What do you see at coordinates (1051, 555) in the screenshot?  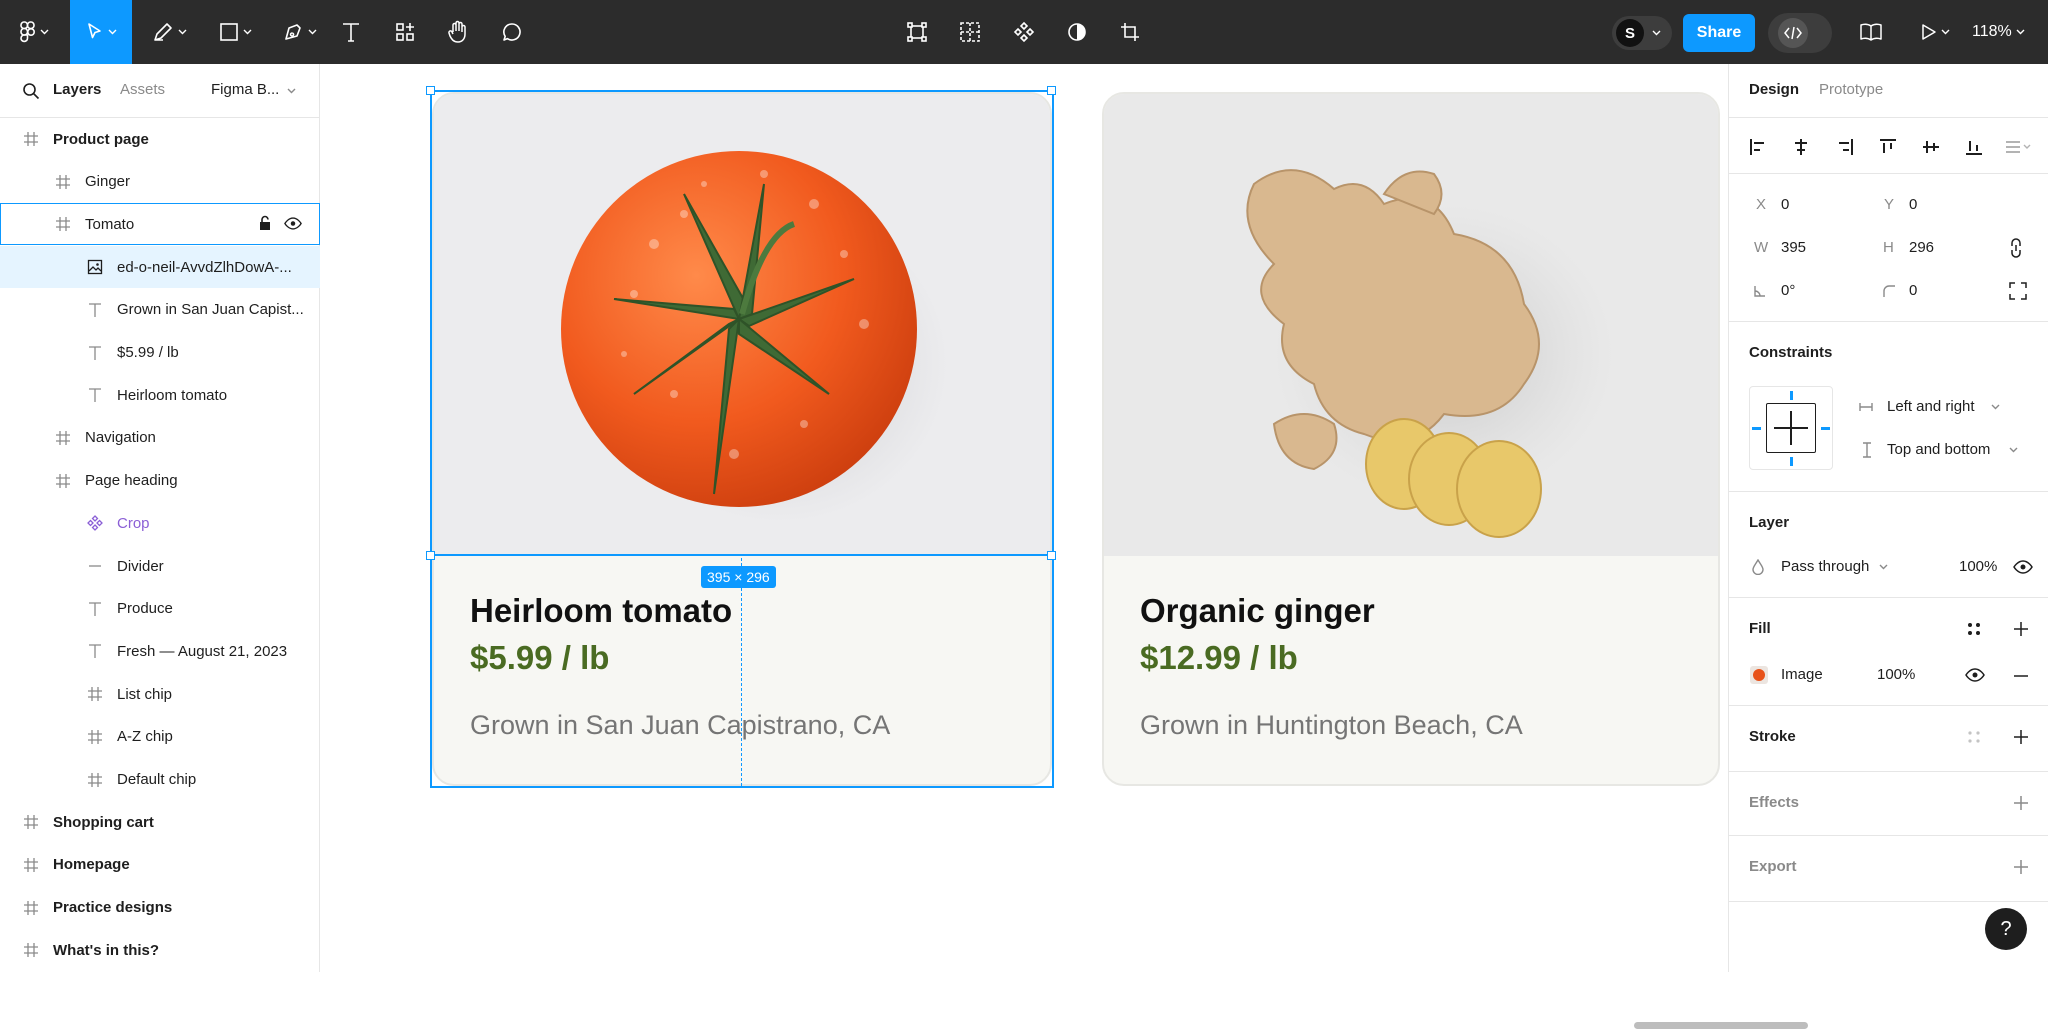 I see `resize-handle-bottom-right` at bounding box center [1051, 555].